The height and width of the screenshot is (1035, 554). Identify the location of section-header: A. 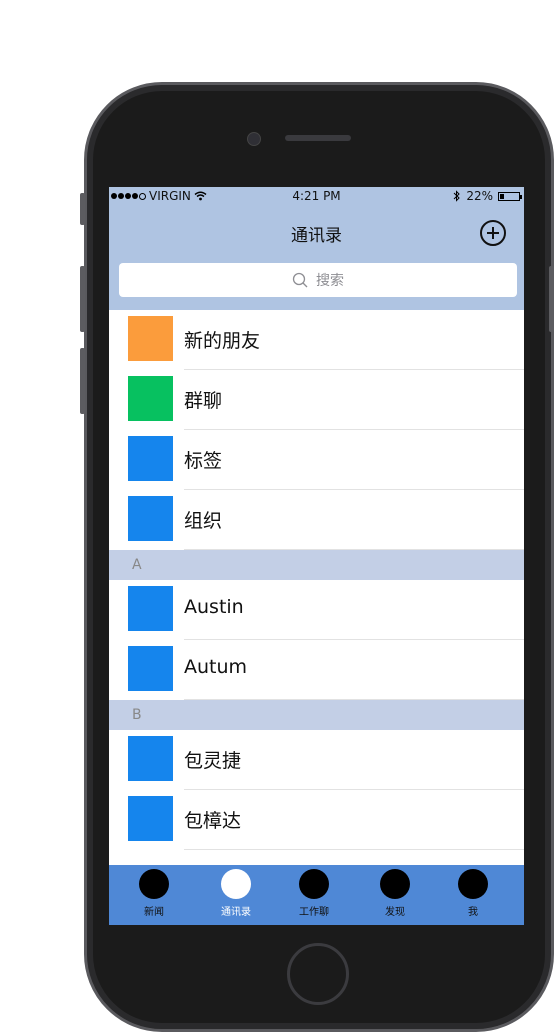
(316, 565).